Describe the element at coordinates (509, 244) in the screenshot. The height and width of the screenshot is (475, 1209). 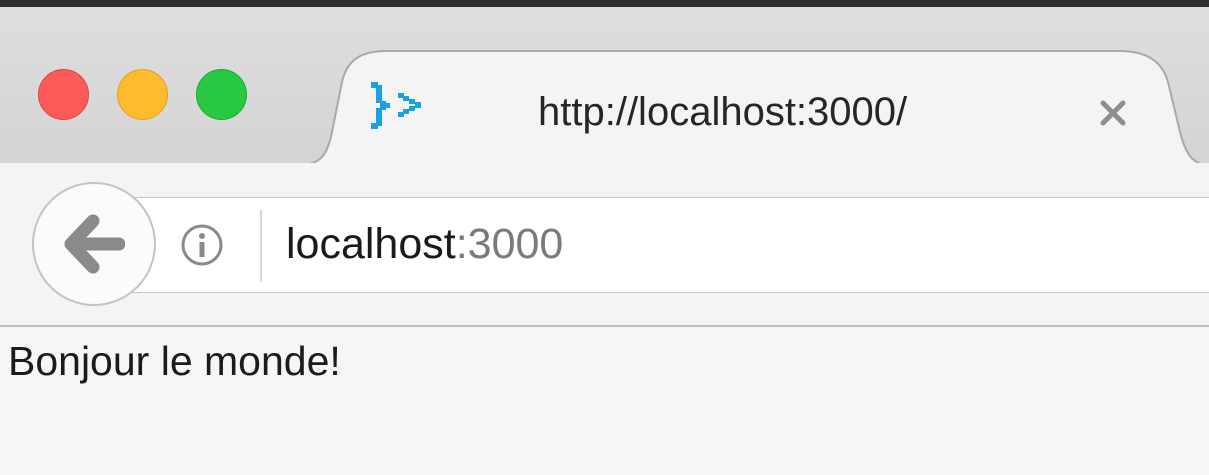
I see `url-port: :3000` at that location.